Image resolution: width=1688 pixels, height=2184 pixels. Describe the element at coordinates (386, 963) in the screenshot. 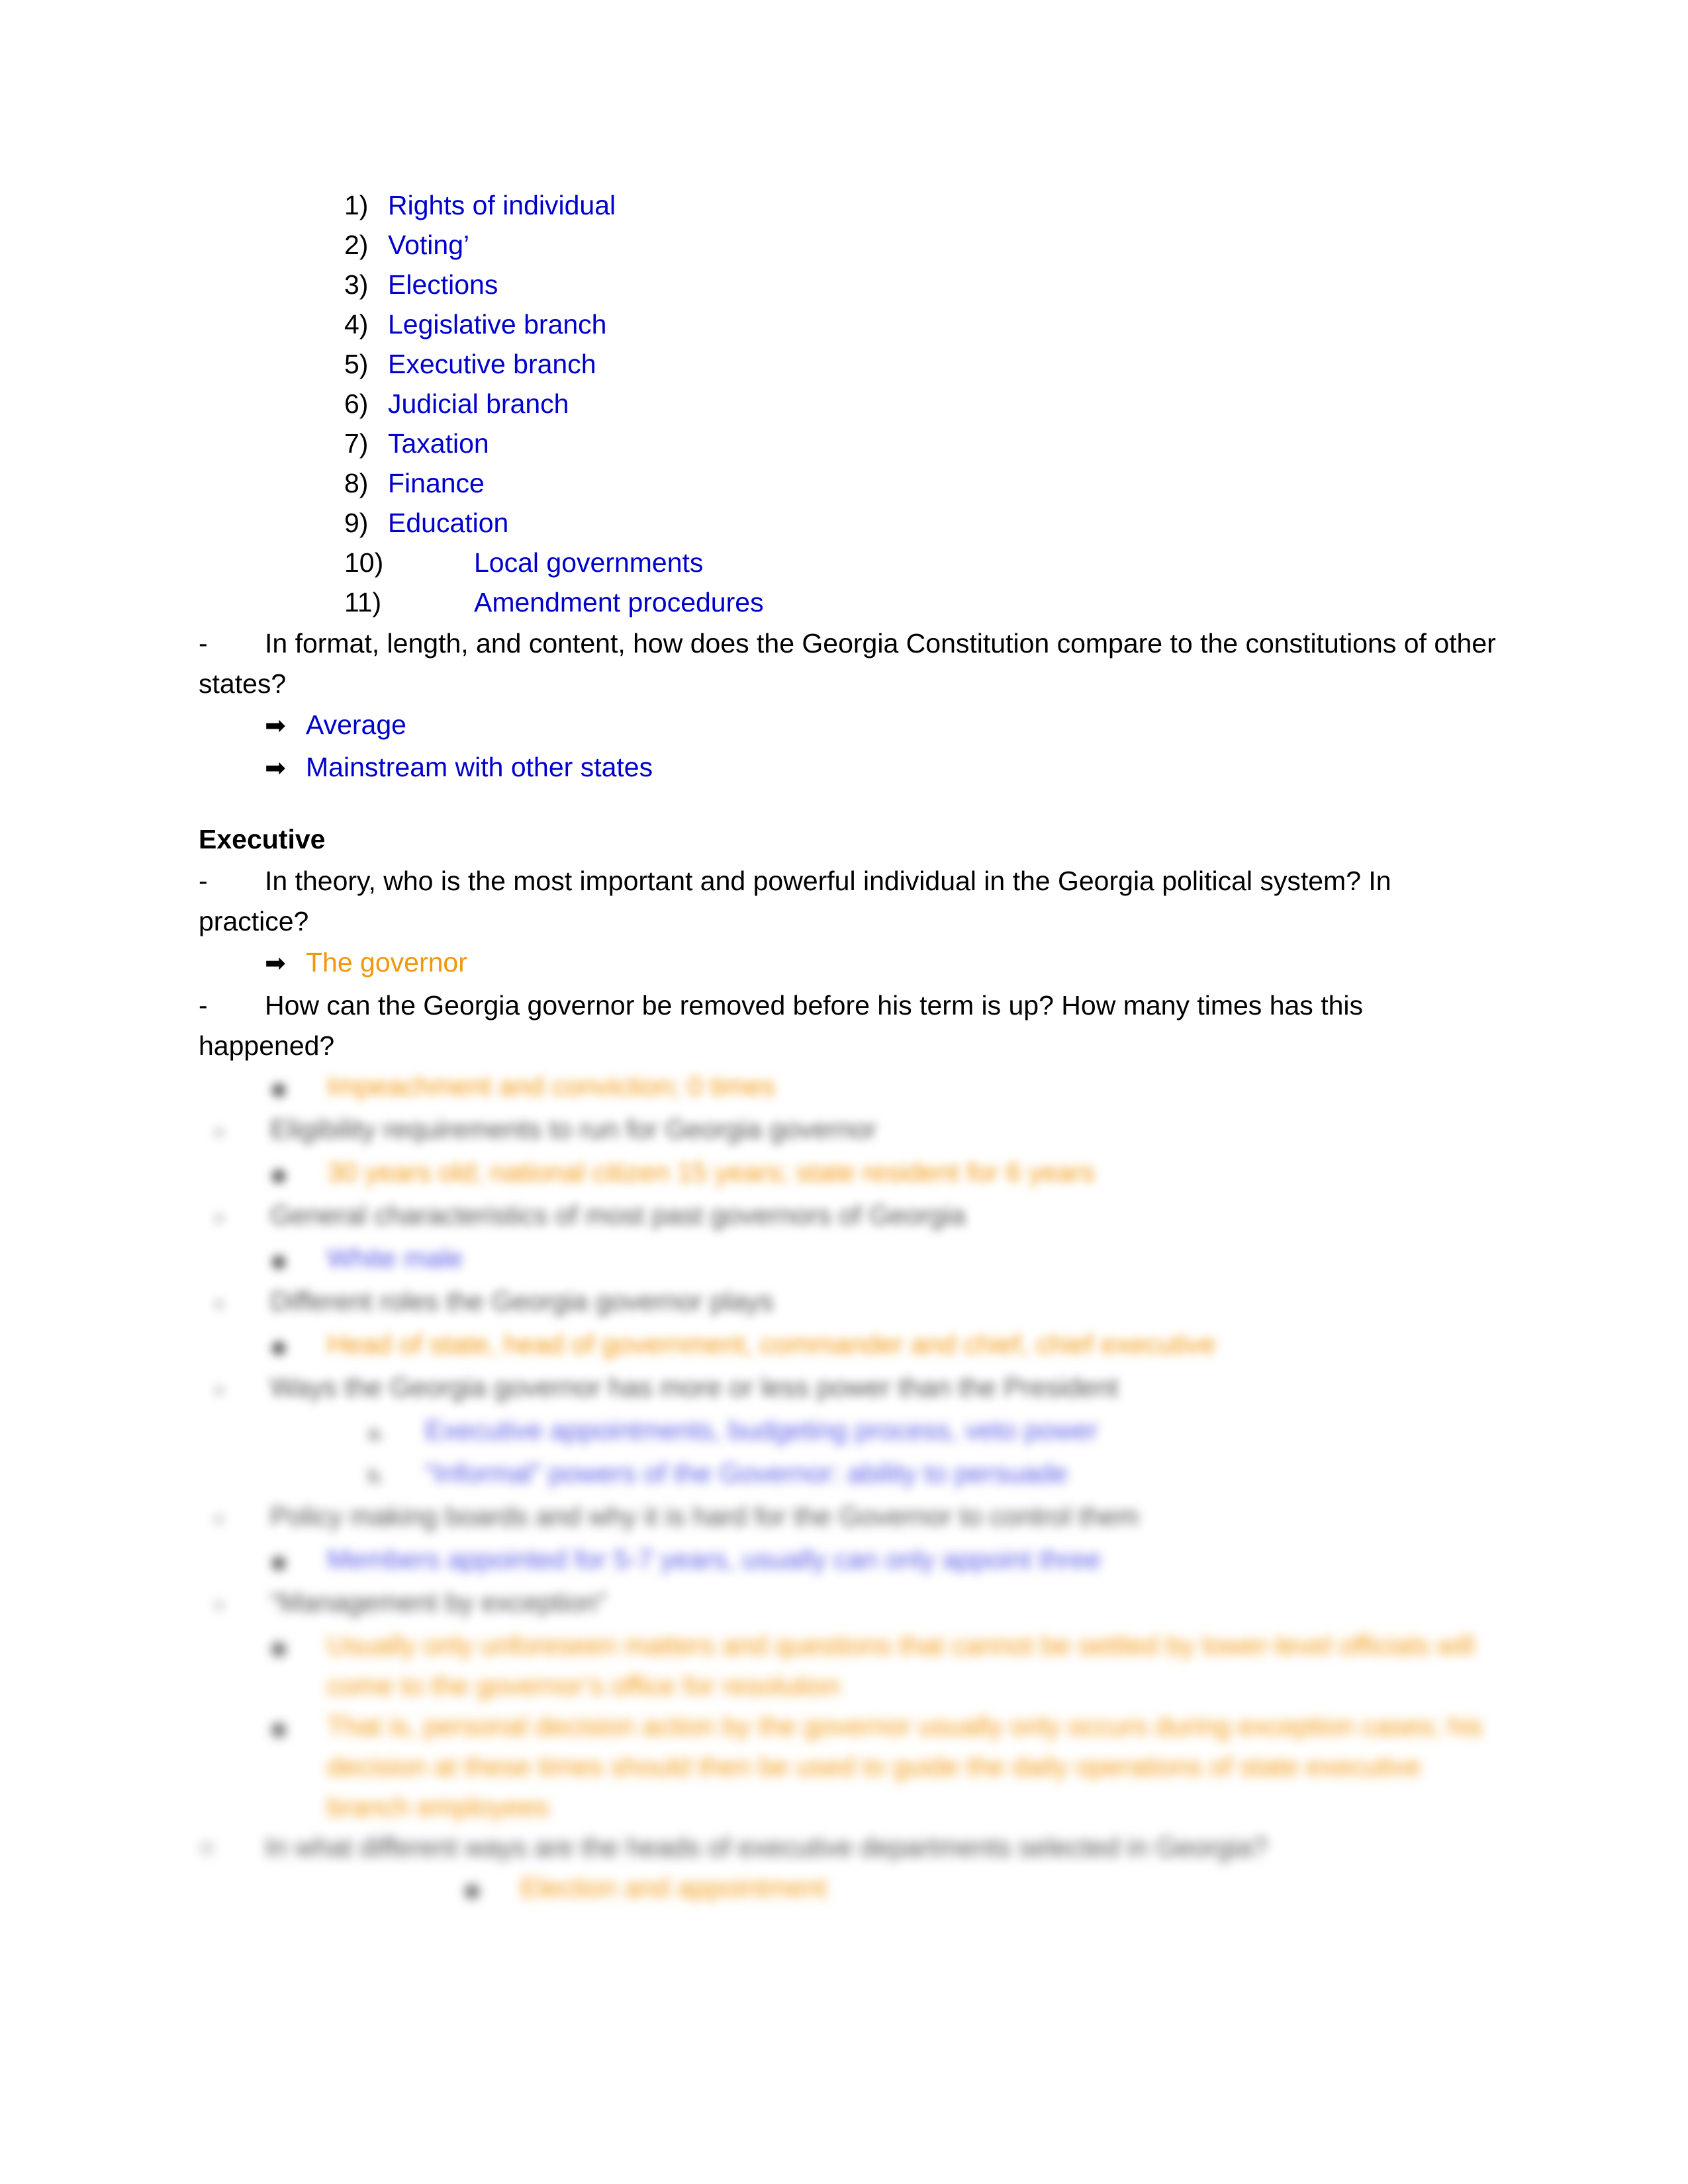

I see `answer-text: The governor` at that location.